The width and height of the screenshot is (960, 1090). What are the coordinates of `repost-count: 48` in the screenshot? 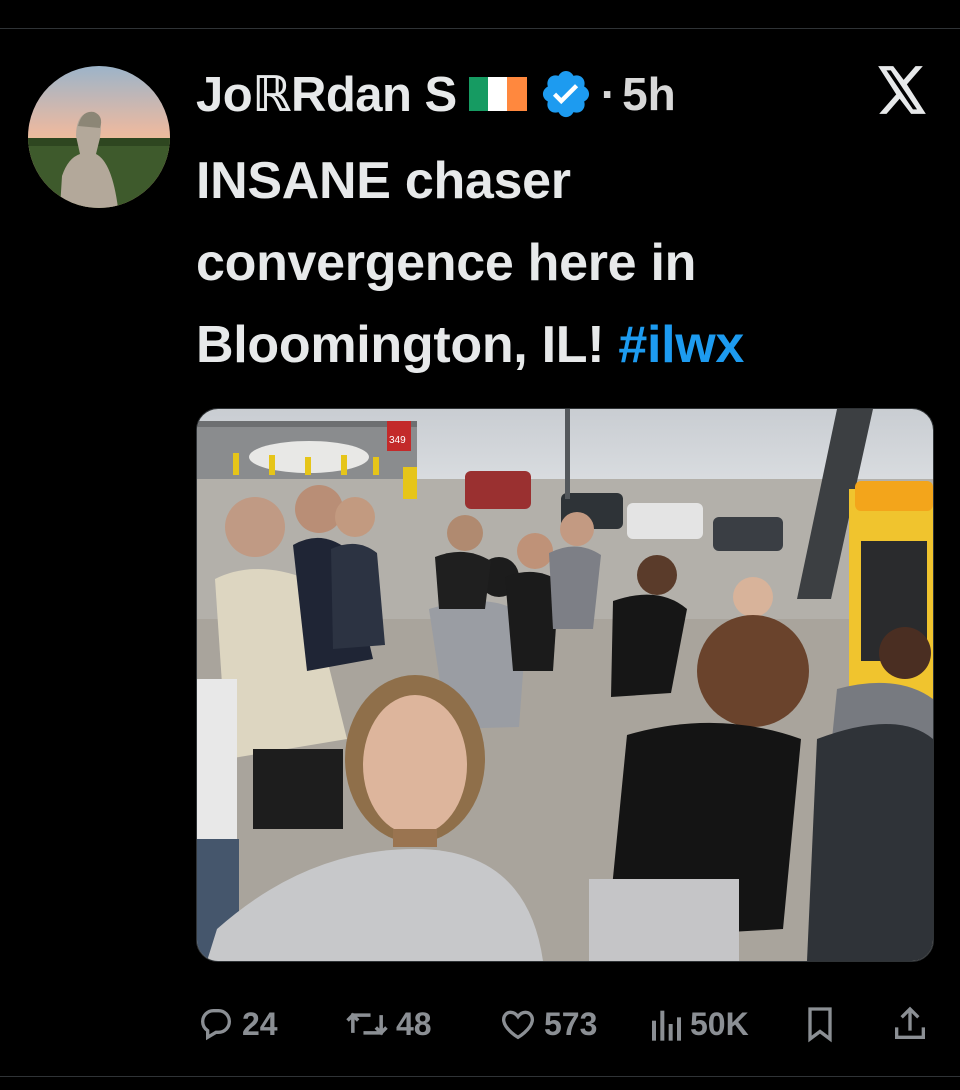 It's located at (414, 1023).